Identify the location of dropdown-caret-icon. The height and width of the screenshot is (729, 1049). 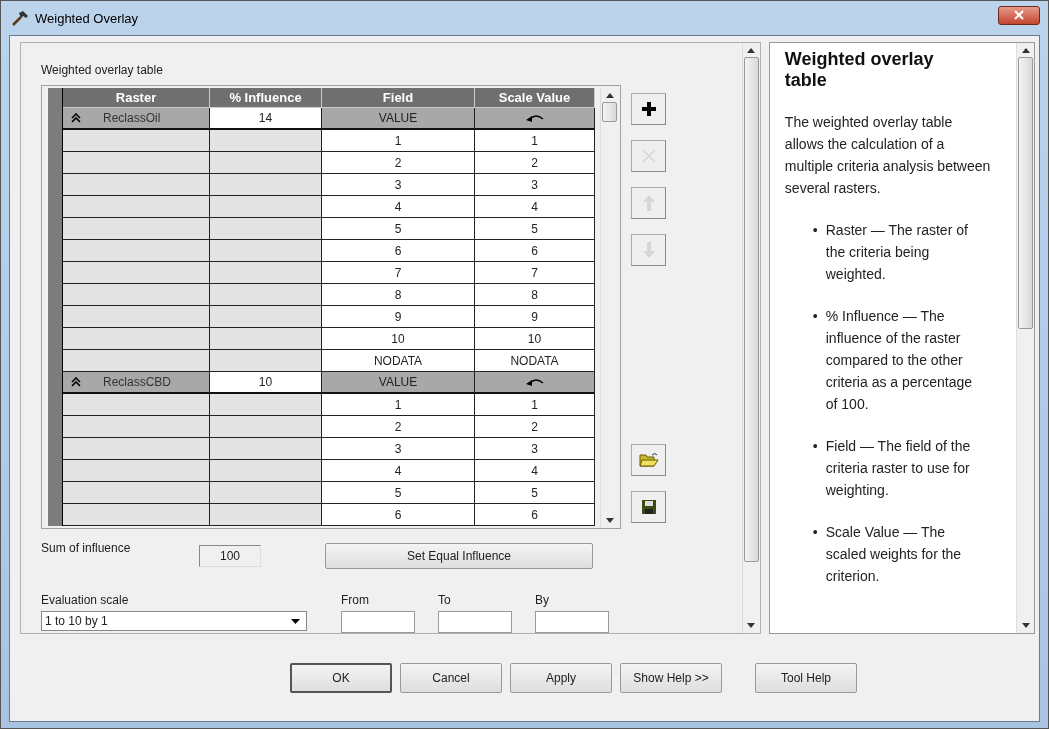
(295, 621).